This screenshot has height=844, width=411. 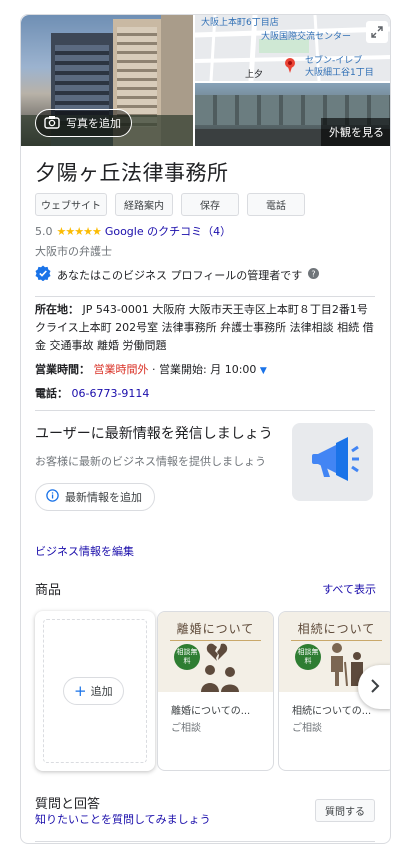 I want to click on product-card: 離婚について 相談無料 離婚についての... ご相談, so click(x=215, y=691).